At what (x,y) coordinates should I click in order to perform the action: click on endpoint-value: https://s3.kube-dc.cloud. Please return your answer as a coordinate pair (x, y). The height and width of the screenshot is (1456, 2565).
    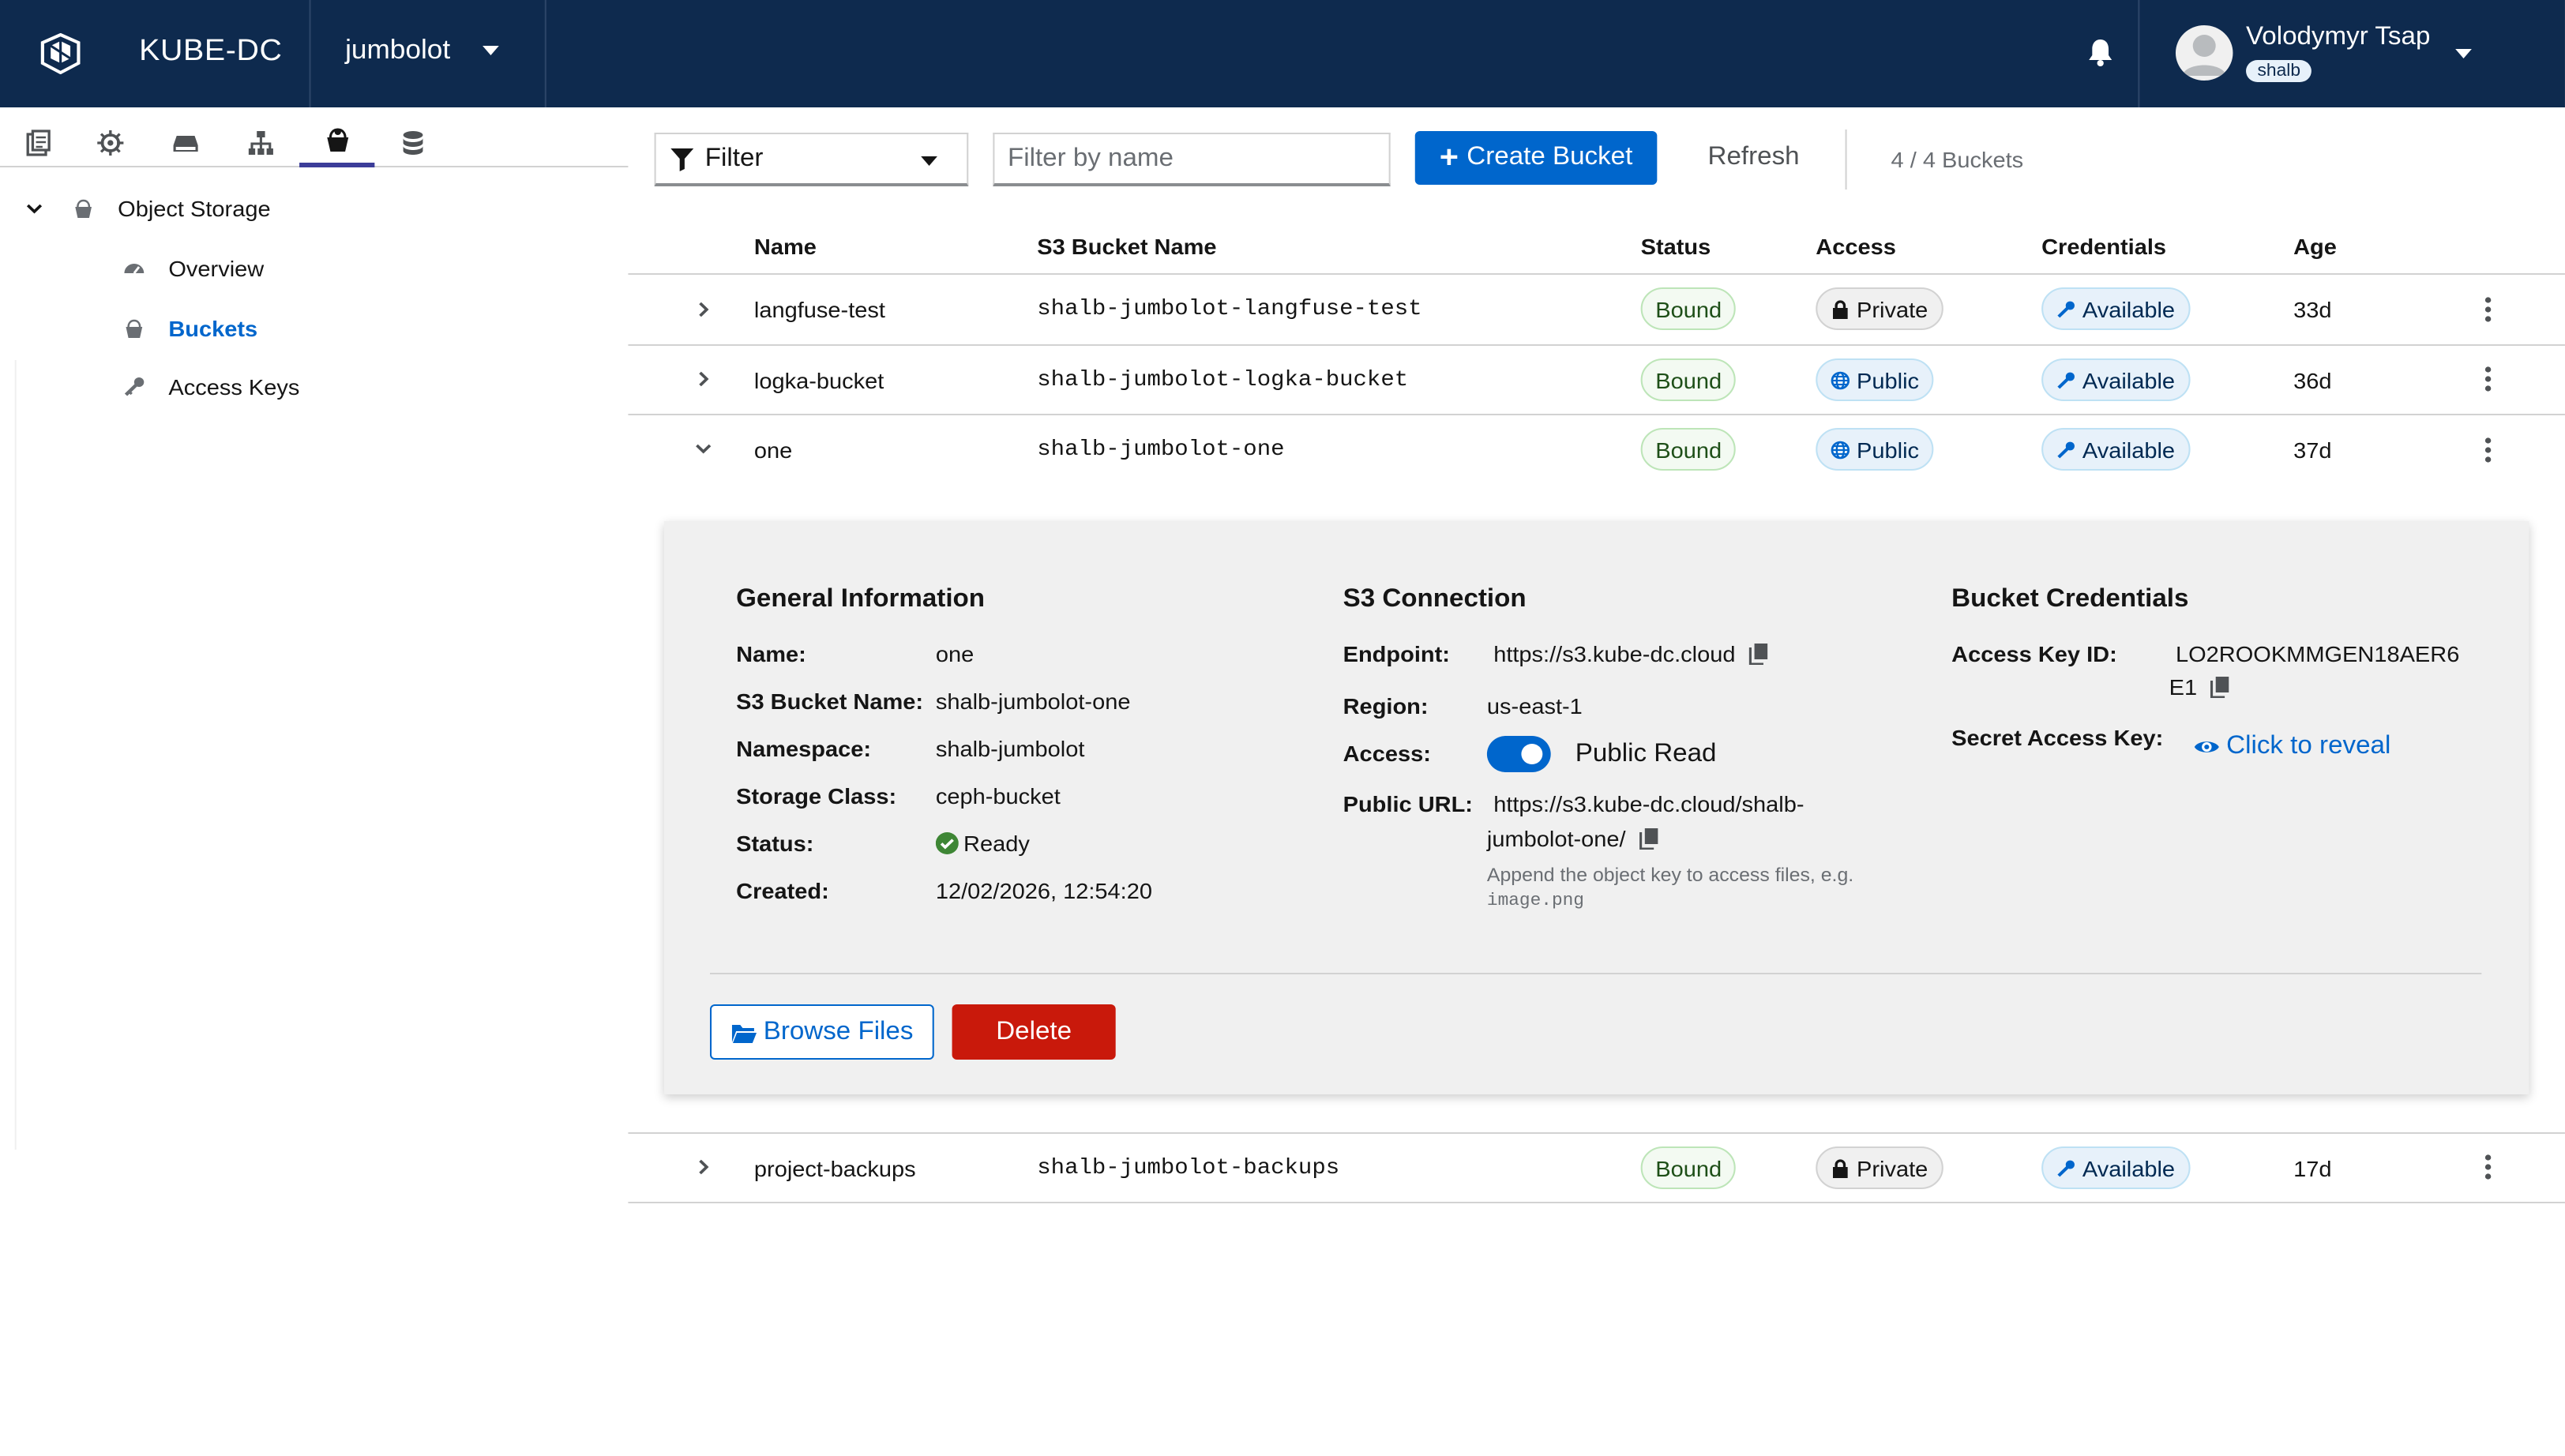
    Looking at the image, I should click on (1630, 653).